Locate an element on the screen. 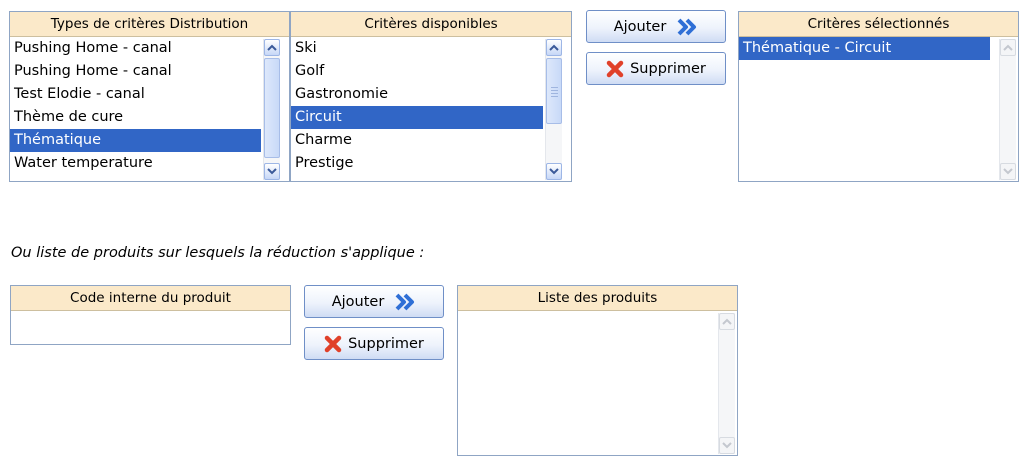 Image resolution: width=1024 pixels, height=465 pixels. product-list-scrollbar is located at coordinates (726, 383).